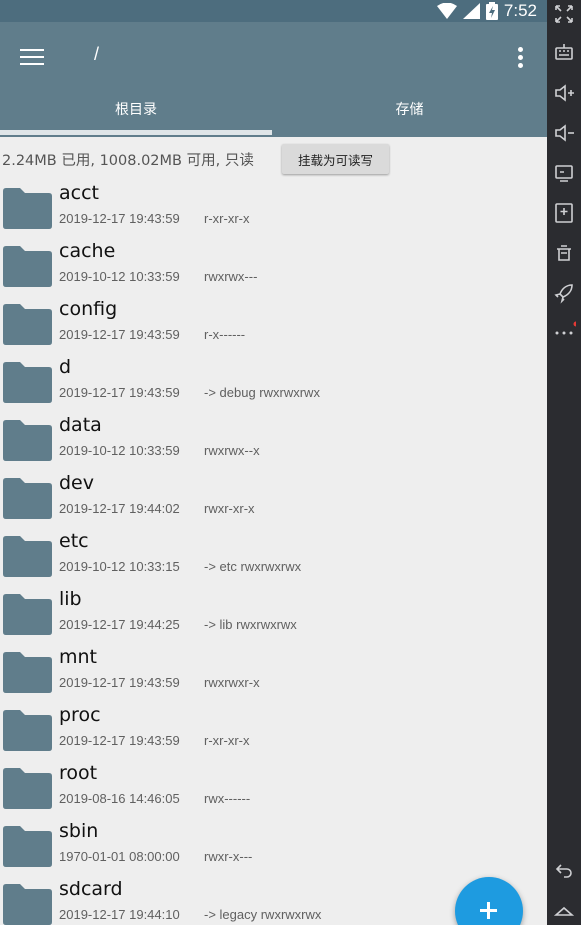 The width and height of the screenshot is (581, 925). I want to click on file-row: dev 2019-12-17 19:44:02 rwxr-xr-x, so click(273, 500).